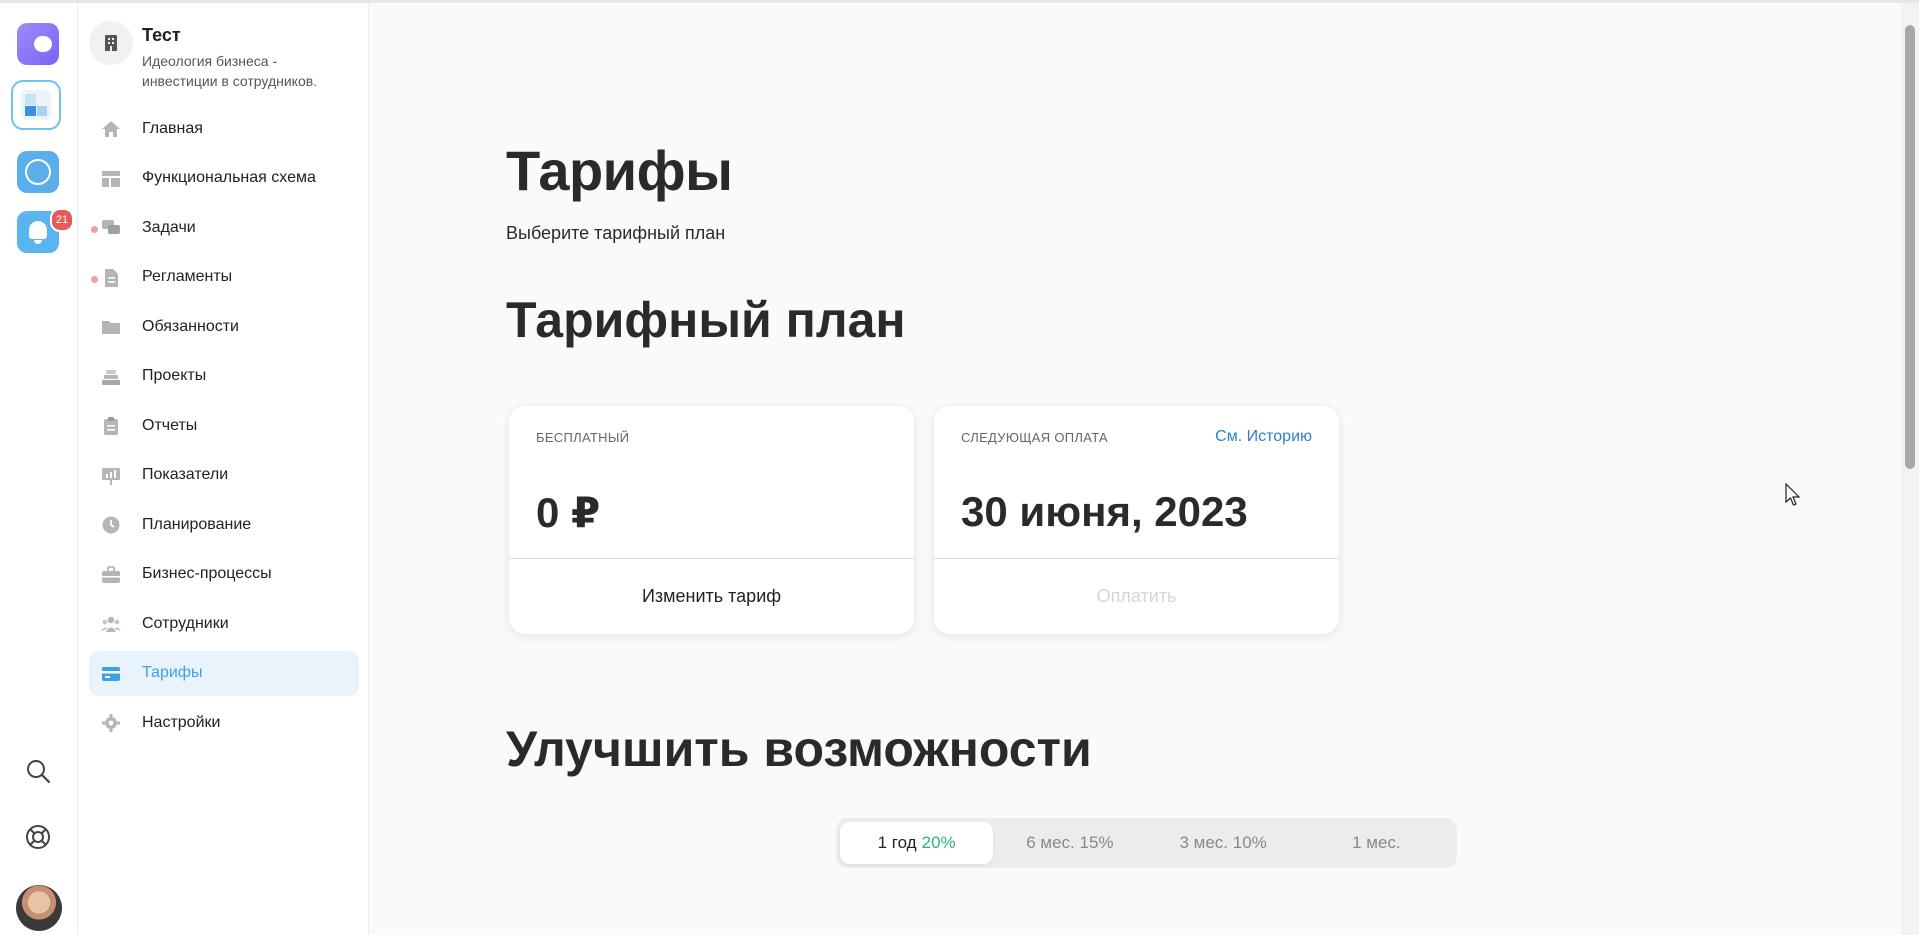 The width and height of the screenshot is (1919, 935). What do you see at coordinates (1034, 437) in the screenshot?
I see `next-payment-caption: СЛЕДУЮЩАЯ ОПЛАТА` at bounding box center [1034, 437].